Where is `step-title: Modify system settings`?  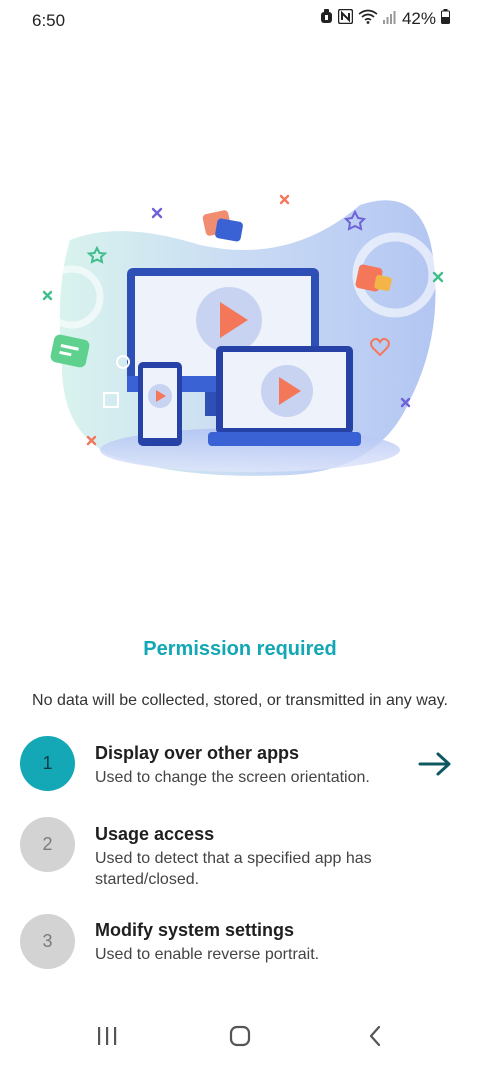 step-title: Modify system settings is located at coordinates (195, 930).